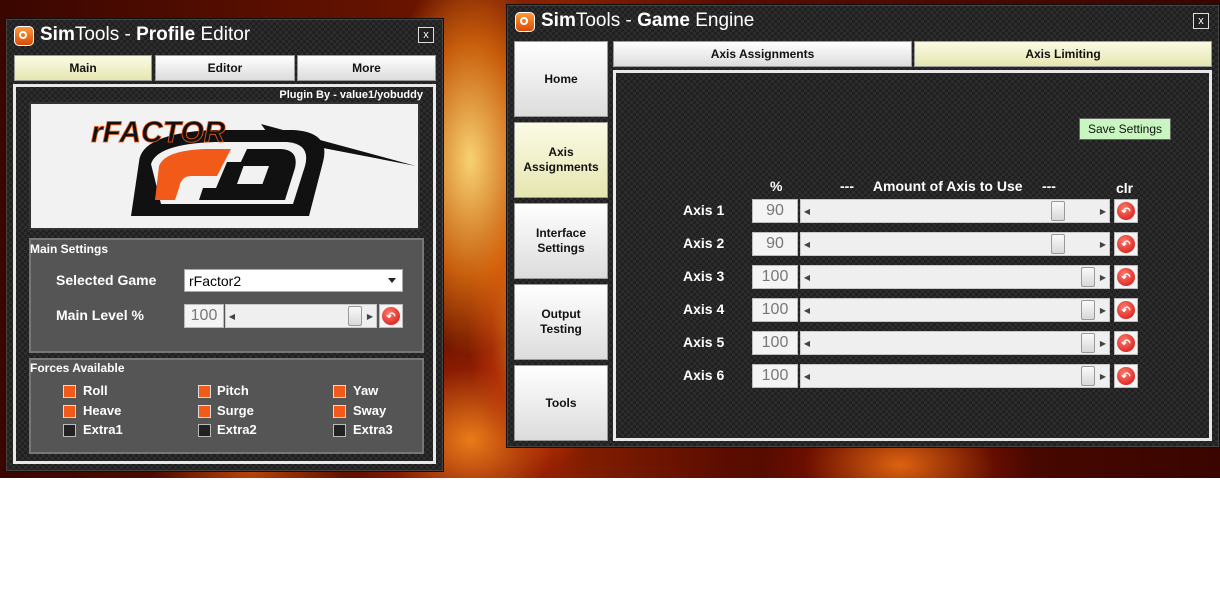 The width and height of the screenshot is (1220, 600). I want to click on roll-checkbox, so click(69, 391).